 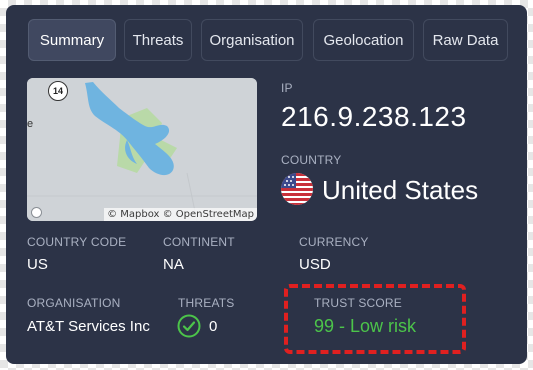 I want to click on organisation-label: ORGANISATION, so click(x=74, y=303).